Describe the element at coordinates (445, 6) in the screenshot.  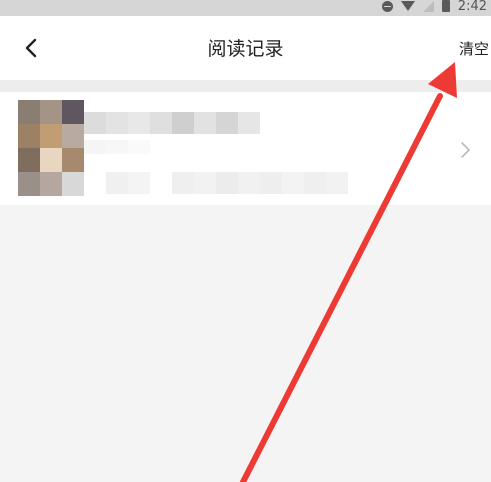
I see `battery-icon` at that location.